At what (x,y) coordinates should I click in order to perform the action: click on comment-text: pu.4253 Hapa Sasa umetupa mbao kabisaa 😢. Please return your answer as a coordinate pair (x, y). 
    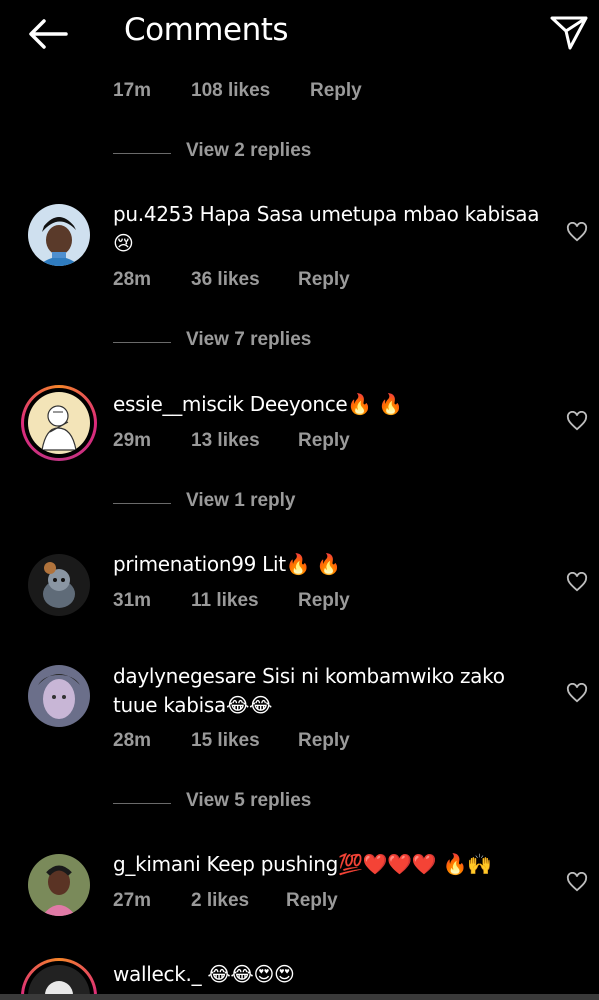
    Looking at the image, I should click on (333, 229).